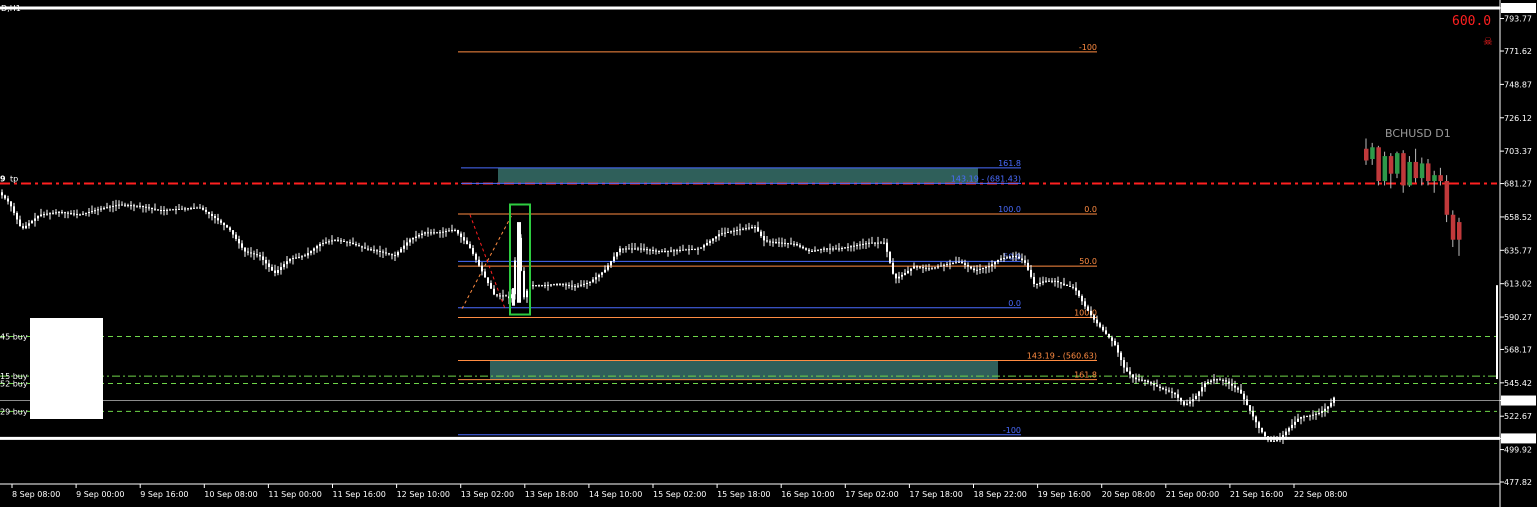  I want to click on skull-value: 600.0, so click(1471, 21).